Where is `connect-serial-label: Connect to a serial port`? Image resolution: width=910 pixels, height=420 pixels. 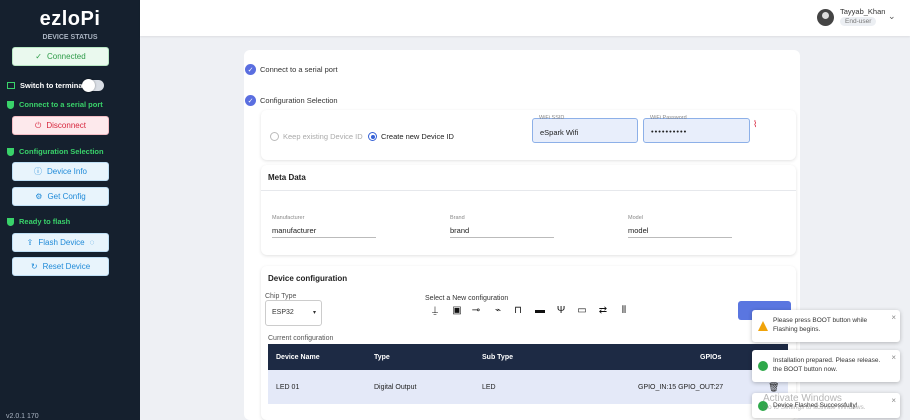
connect-serial-label: Connect to a serial port is located at coordinates (61, 104).